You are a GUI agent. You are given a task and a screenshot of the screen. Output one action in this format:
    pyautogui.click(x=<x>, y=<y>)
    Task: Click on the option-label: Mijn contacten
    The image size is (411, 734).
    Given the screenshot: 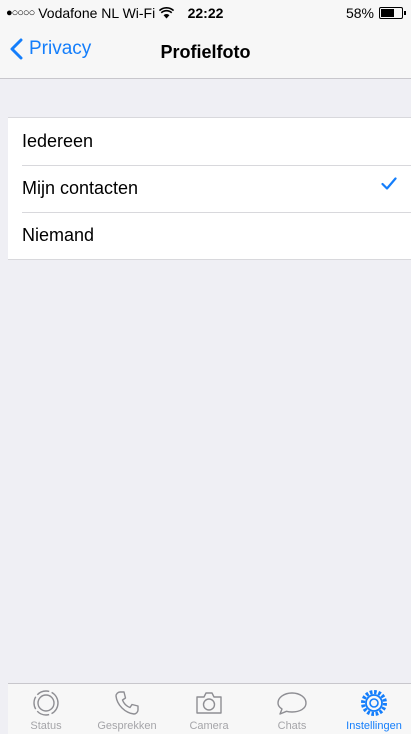 What is the action you would take?
    pyautogui.click(x=80, y=188)
    